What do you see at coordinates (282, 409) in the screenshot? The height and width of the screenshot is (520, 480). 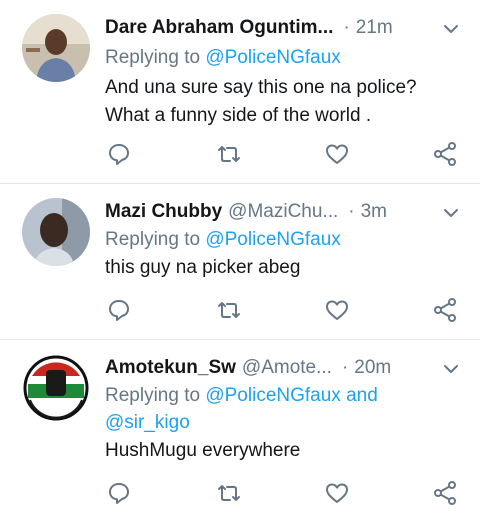 I see `replying-to: Replying to @PoliceNGfaux and @sir_kigo` at bounding box center [282, 409].